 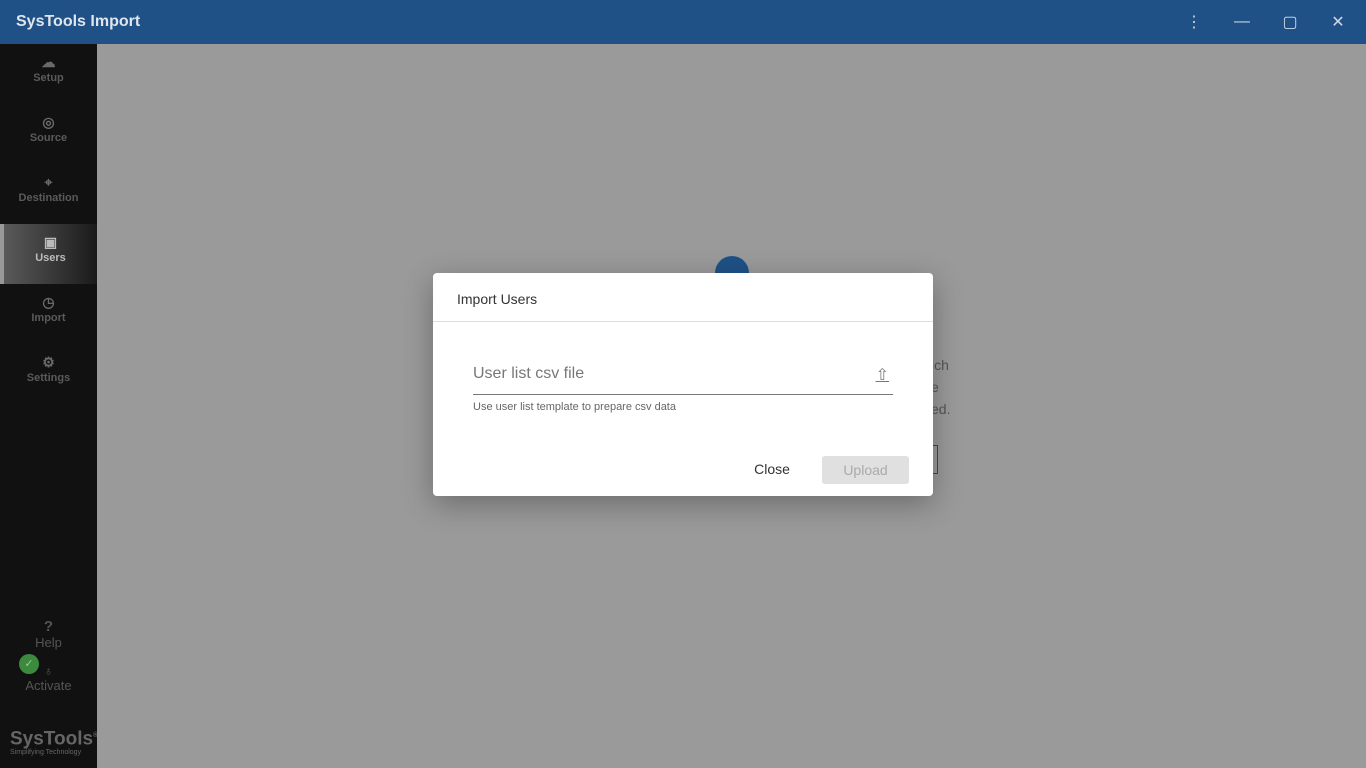 I want to click on sidebar-item-label: Source, so click(x=48, y=138).